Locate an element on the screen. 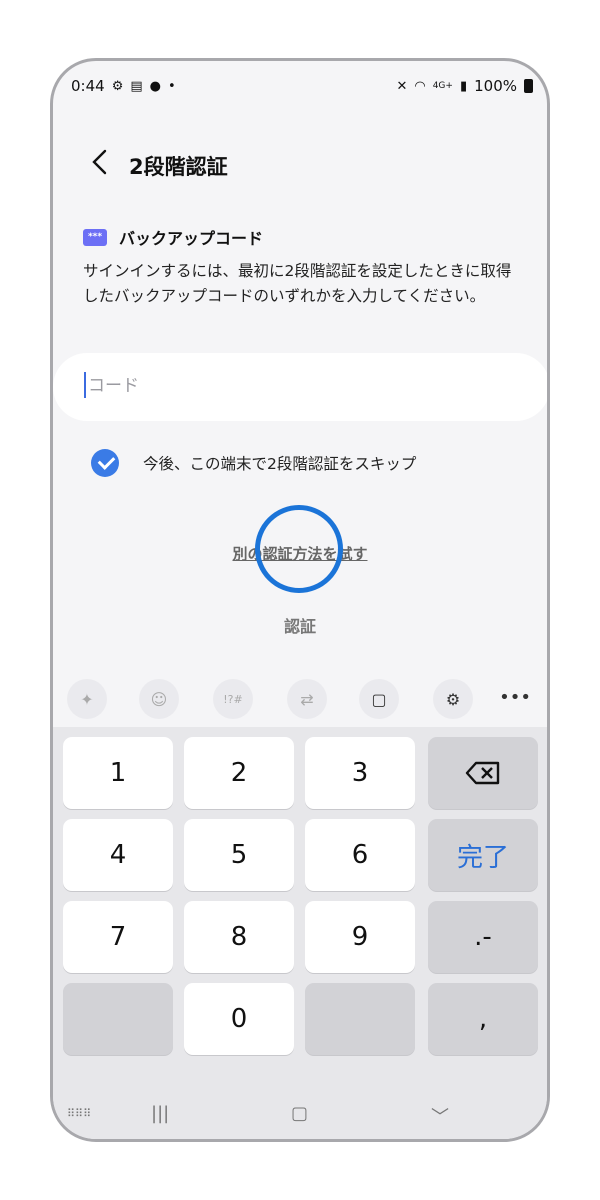  wifi-icon: ◠ is located at coordinates (420, 86).